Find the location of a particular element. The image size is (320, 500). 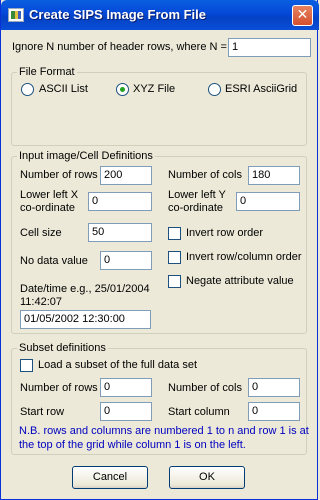

datetime-label-2: 11:42:07 is located at coordinates (41, 302).